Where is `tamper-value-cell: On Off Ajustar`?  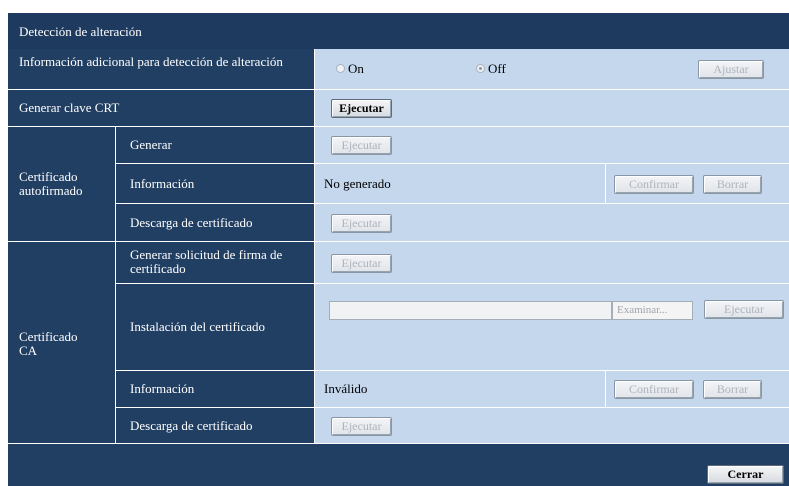
tamper-value-cell: On Off Ajustar is located at coordinates (552, 69).